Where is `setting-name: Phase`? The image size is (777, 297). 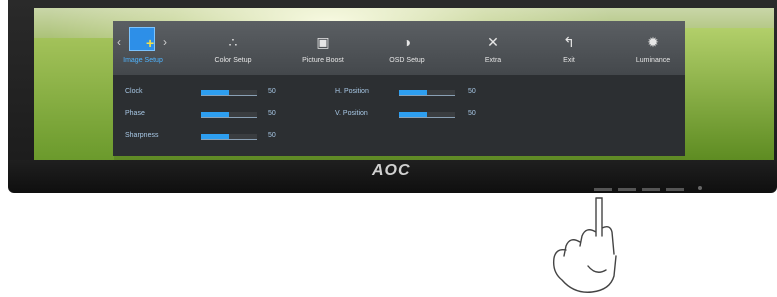
setting-name: Phase is located at coordinates (135, 113).